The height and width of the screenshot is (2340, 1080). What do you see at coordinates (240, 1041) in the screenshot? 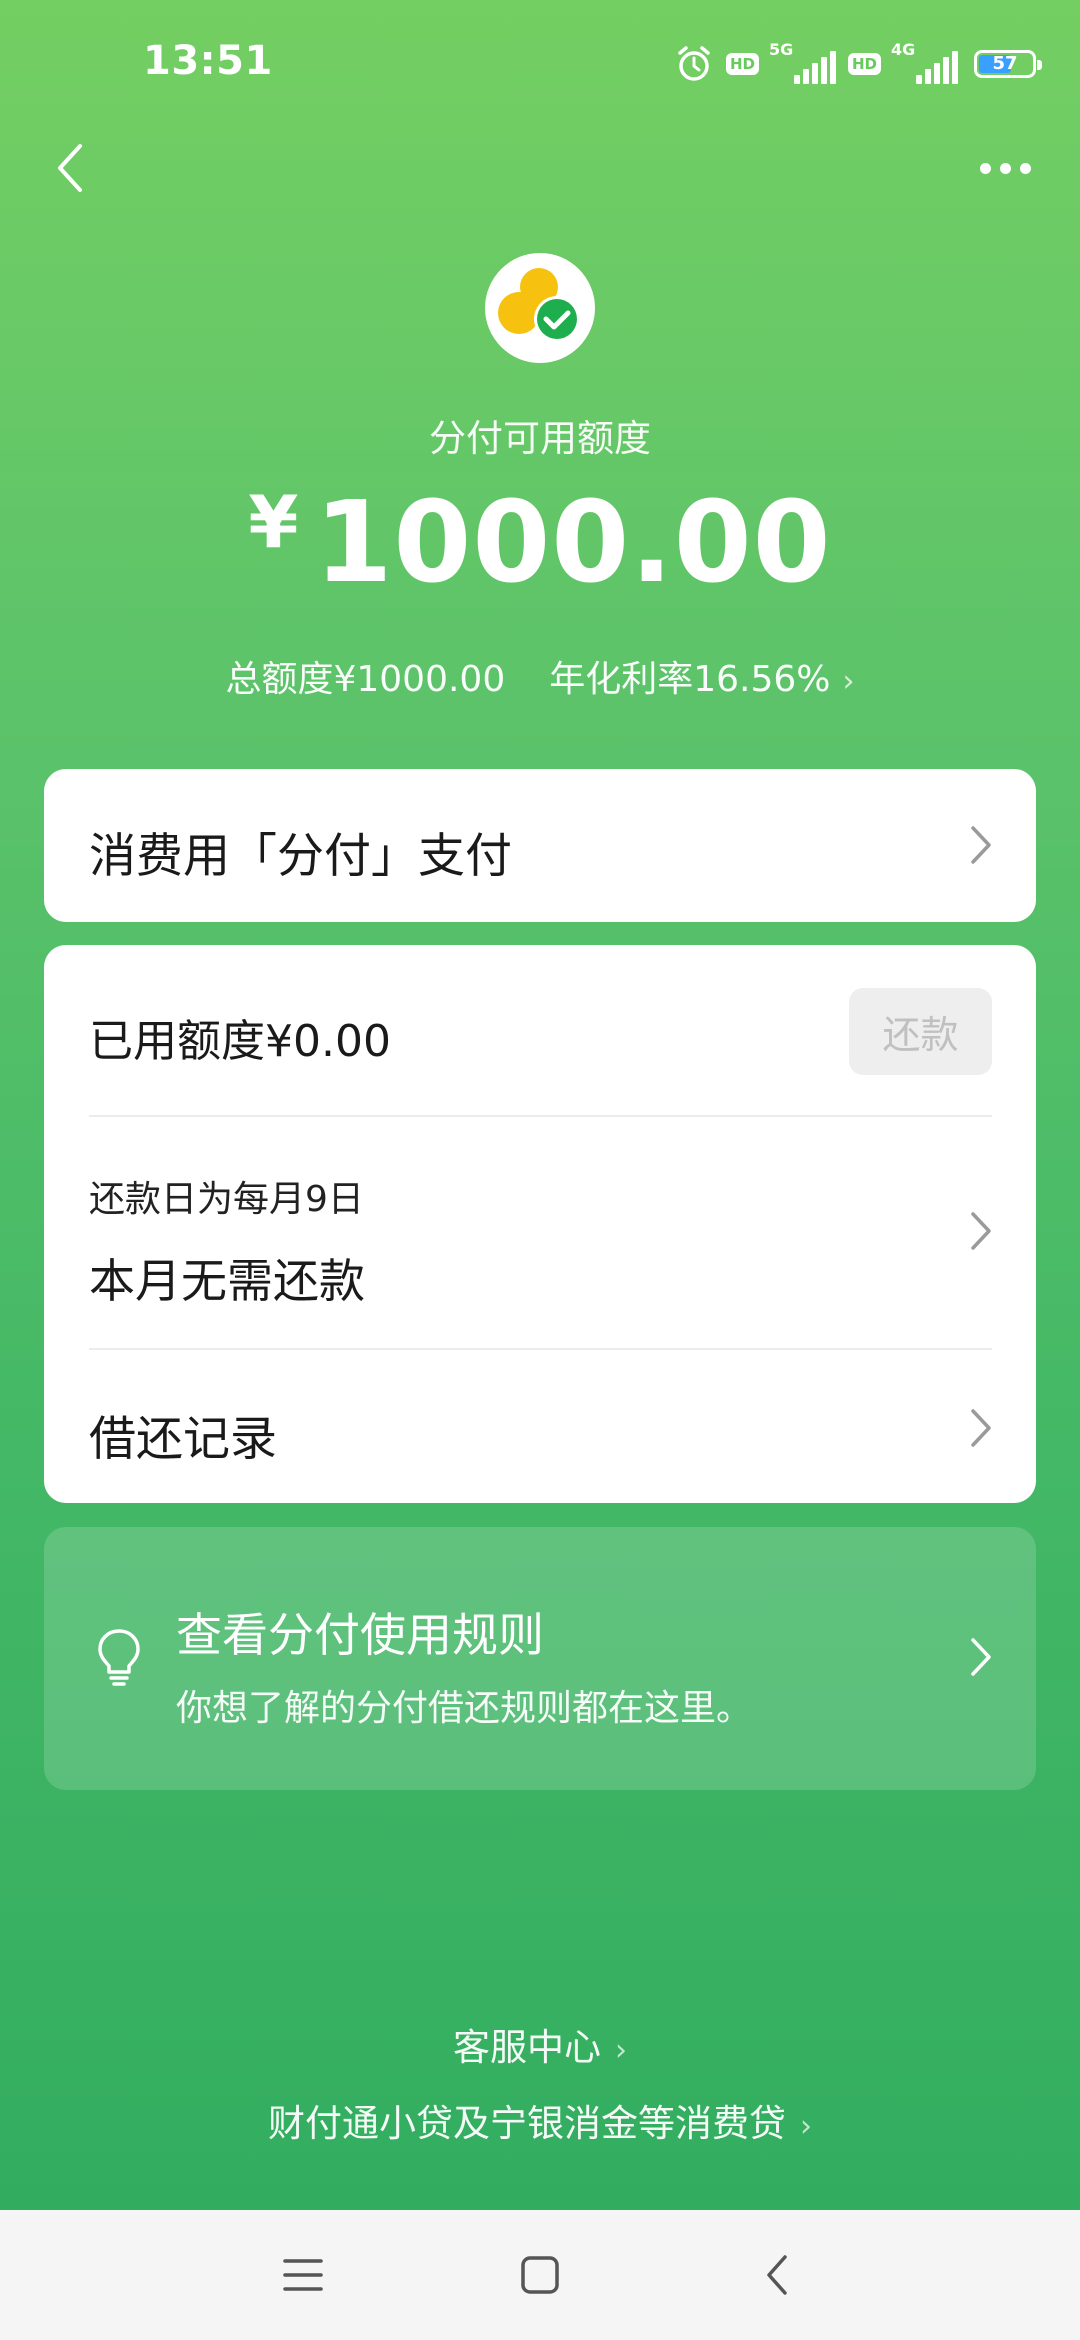
I see `used-limit: 已用额度¥0.00` at bounding box center [240, 1041].